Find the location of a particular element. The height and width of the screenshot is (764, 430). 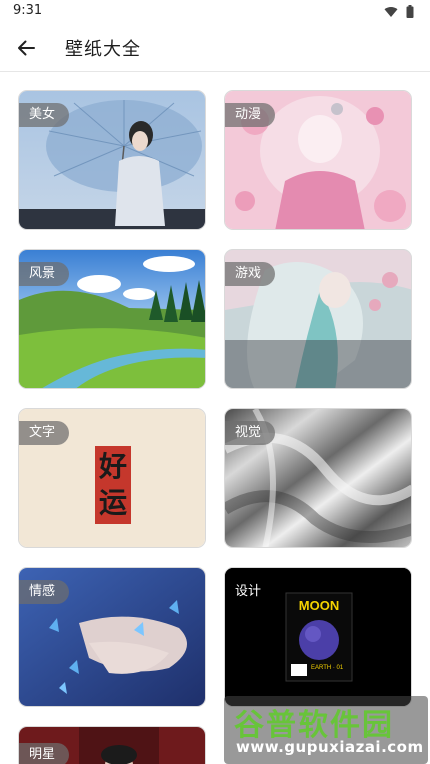

card-label: 动漫 is located at coordinates (250, 115).